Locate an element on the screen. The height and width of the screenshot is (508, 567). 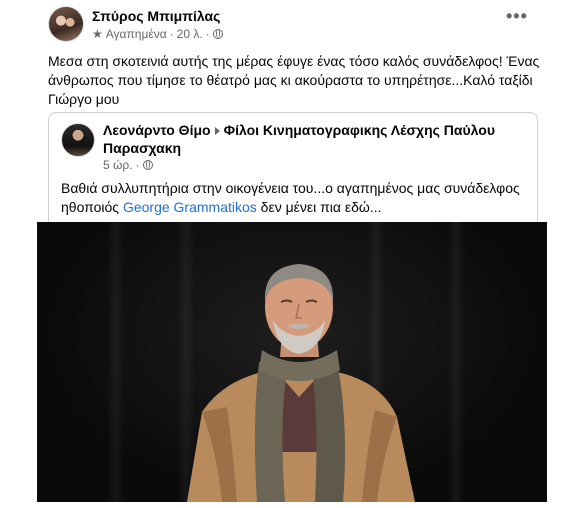
shared-author-name: Λεονάρντο Θίμο is located at coordinates (157, 130).